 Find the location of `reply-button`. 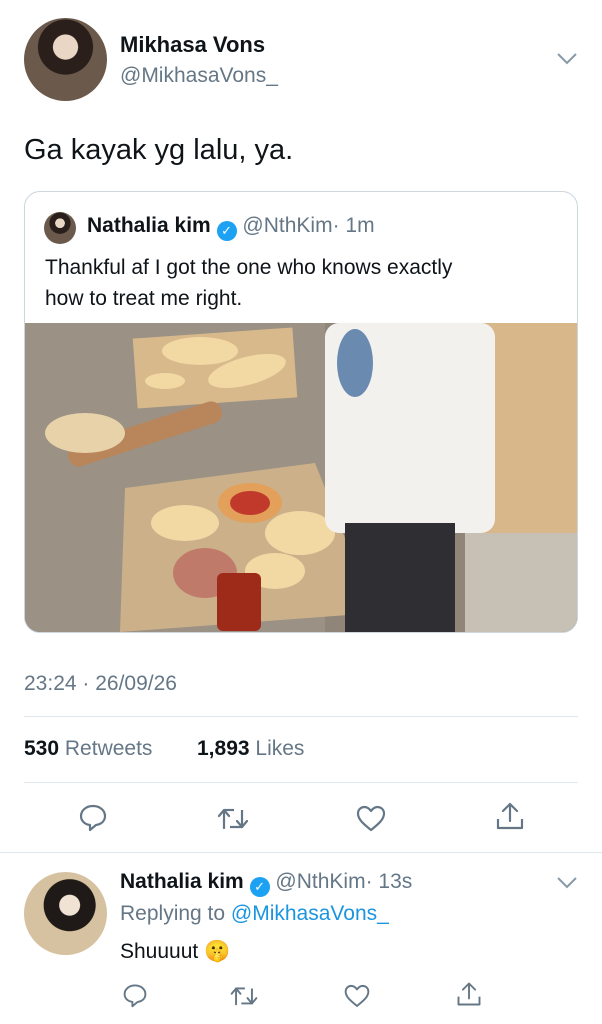

reply-button is located at coordinates (93, 817).